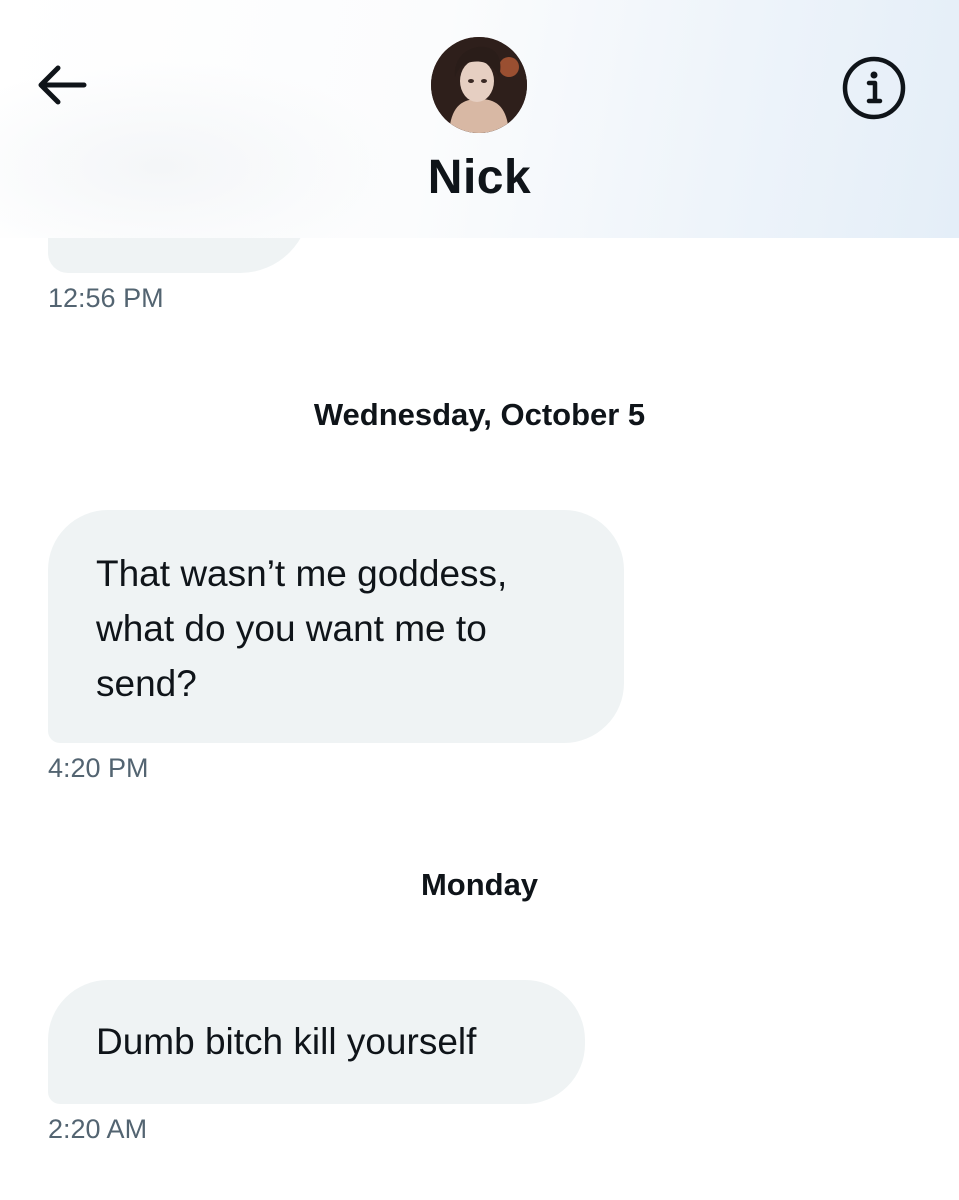 Image resolution: width=959 pixels, height=1200 pixels. I want to click on message-text: Dumb bitch kill yourself, so click(286, 1041).